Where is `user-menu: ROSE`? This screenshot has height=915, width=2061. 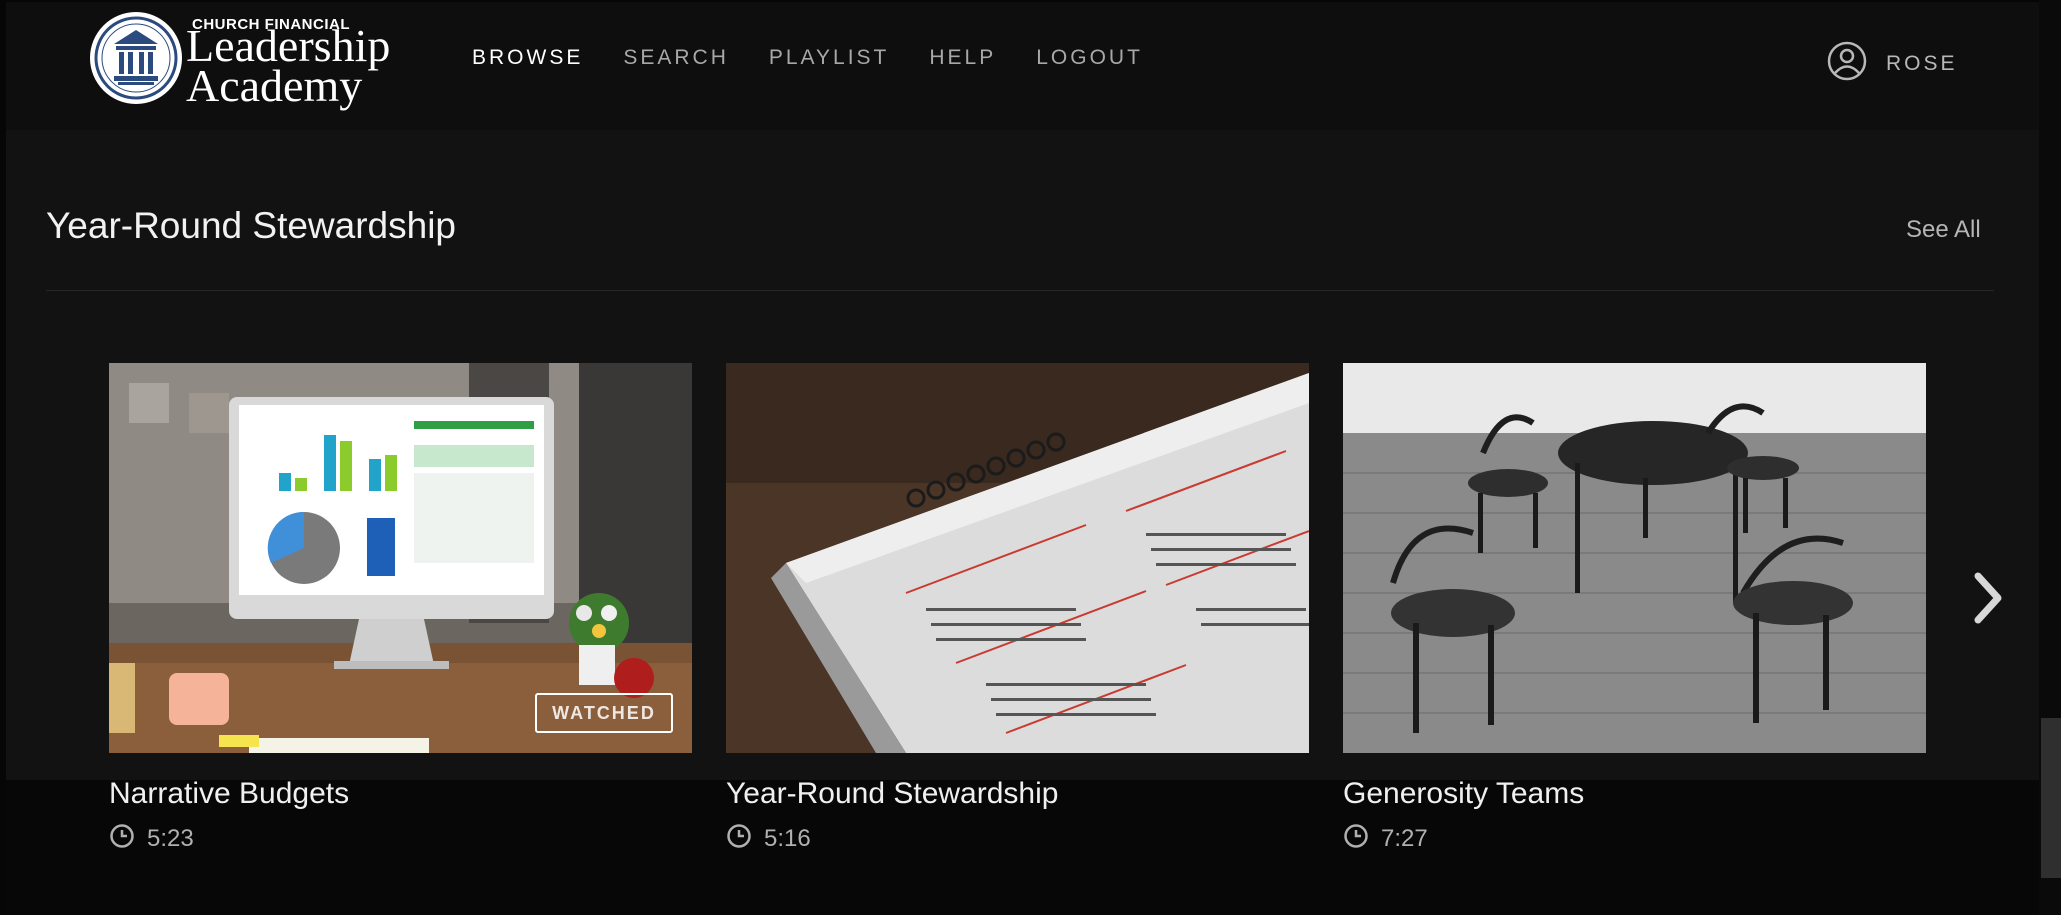
user-menu: ROSE is located at coordinates (1892, 63).